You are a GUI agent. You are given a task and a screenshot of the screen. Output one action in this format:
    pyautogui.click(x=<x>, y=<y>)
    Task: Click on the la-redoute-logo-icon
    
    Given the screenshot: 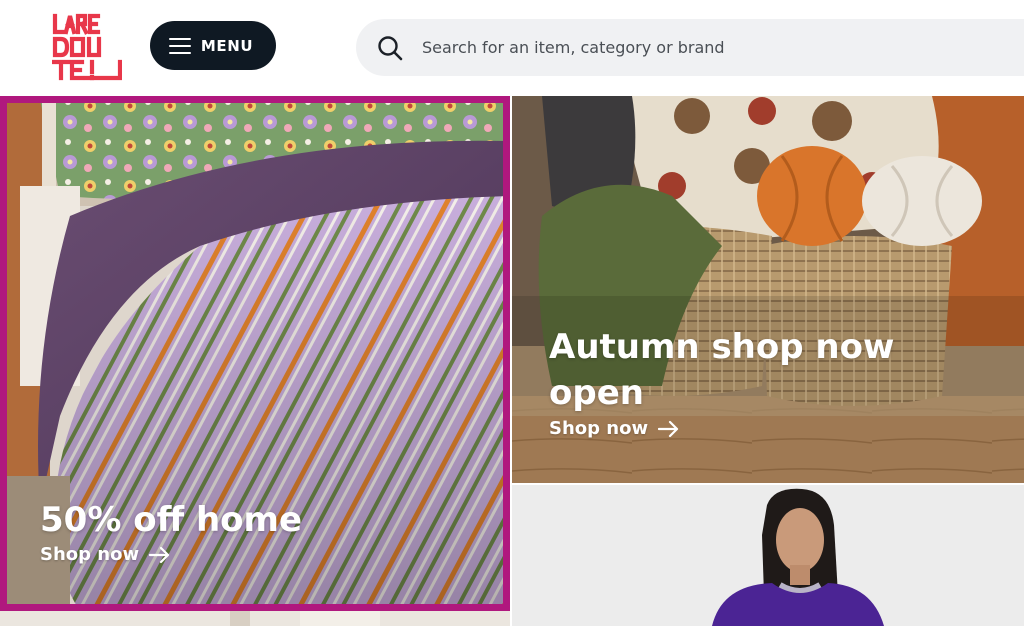 What is the action you would take?
    pyautogui.click(x=87, y=47)
    